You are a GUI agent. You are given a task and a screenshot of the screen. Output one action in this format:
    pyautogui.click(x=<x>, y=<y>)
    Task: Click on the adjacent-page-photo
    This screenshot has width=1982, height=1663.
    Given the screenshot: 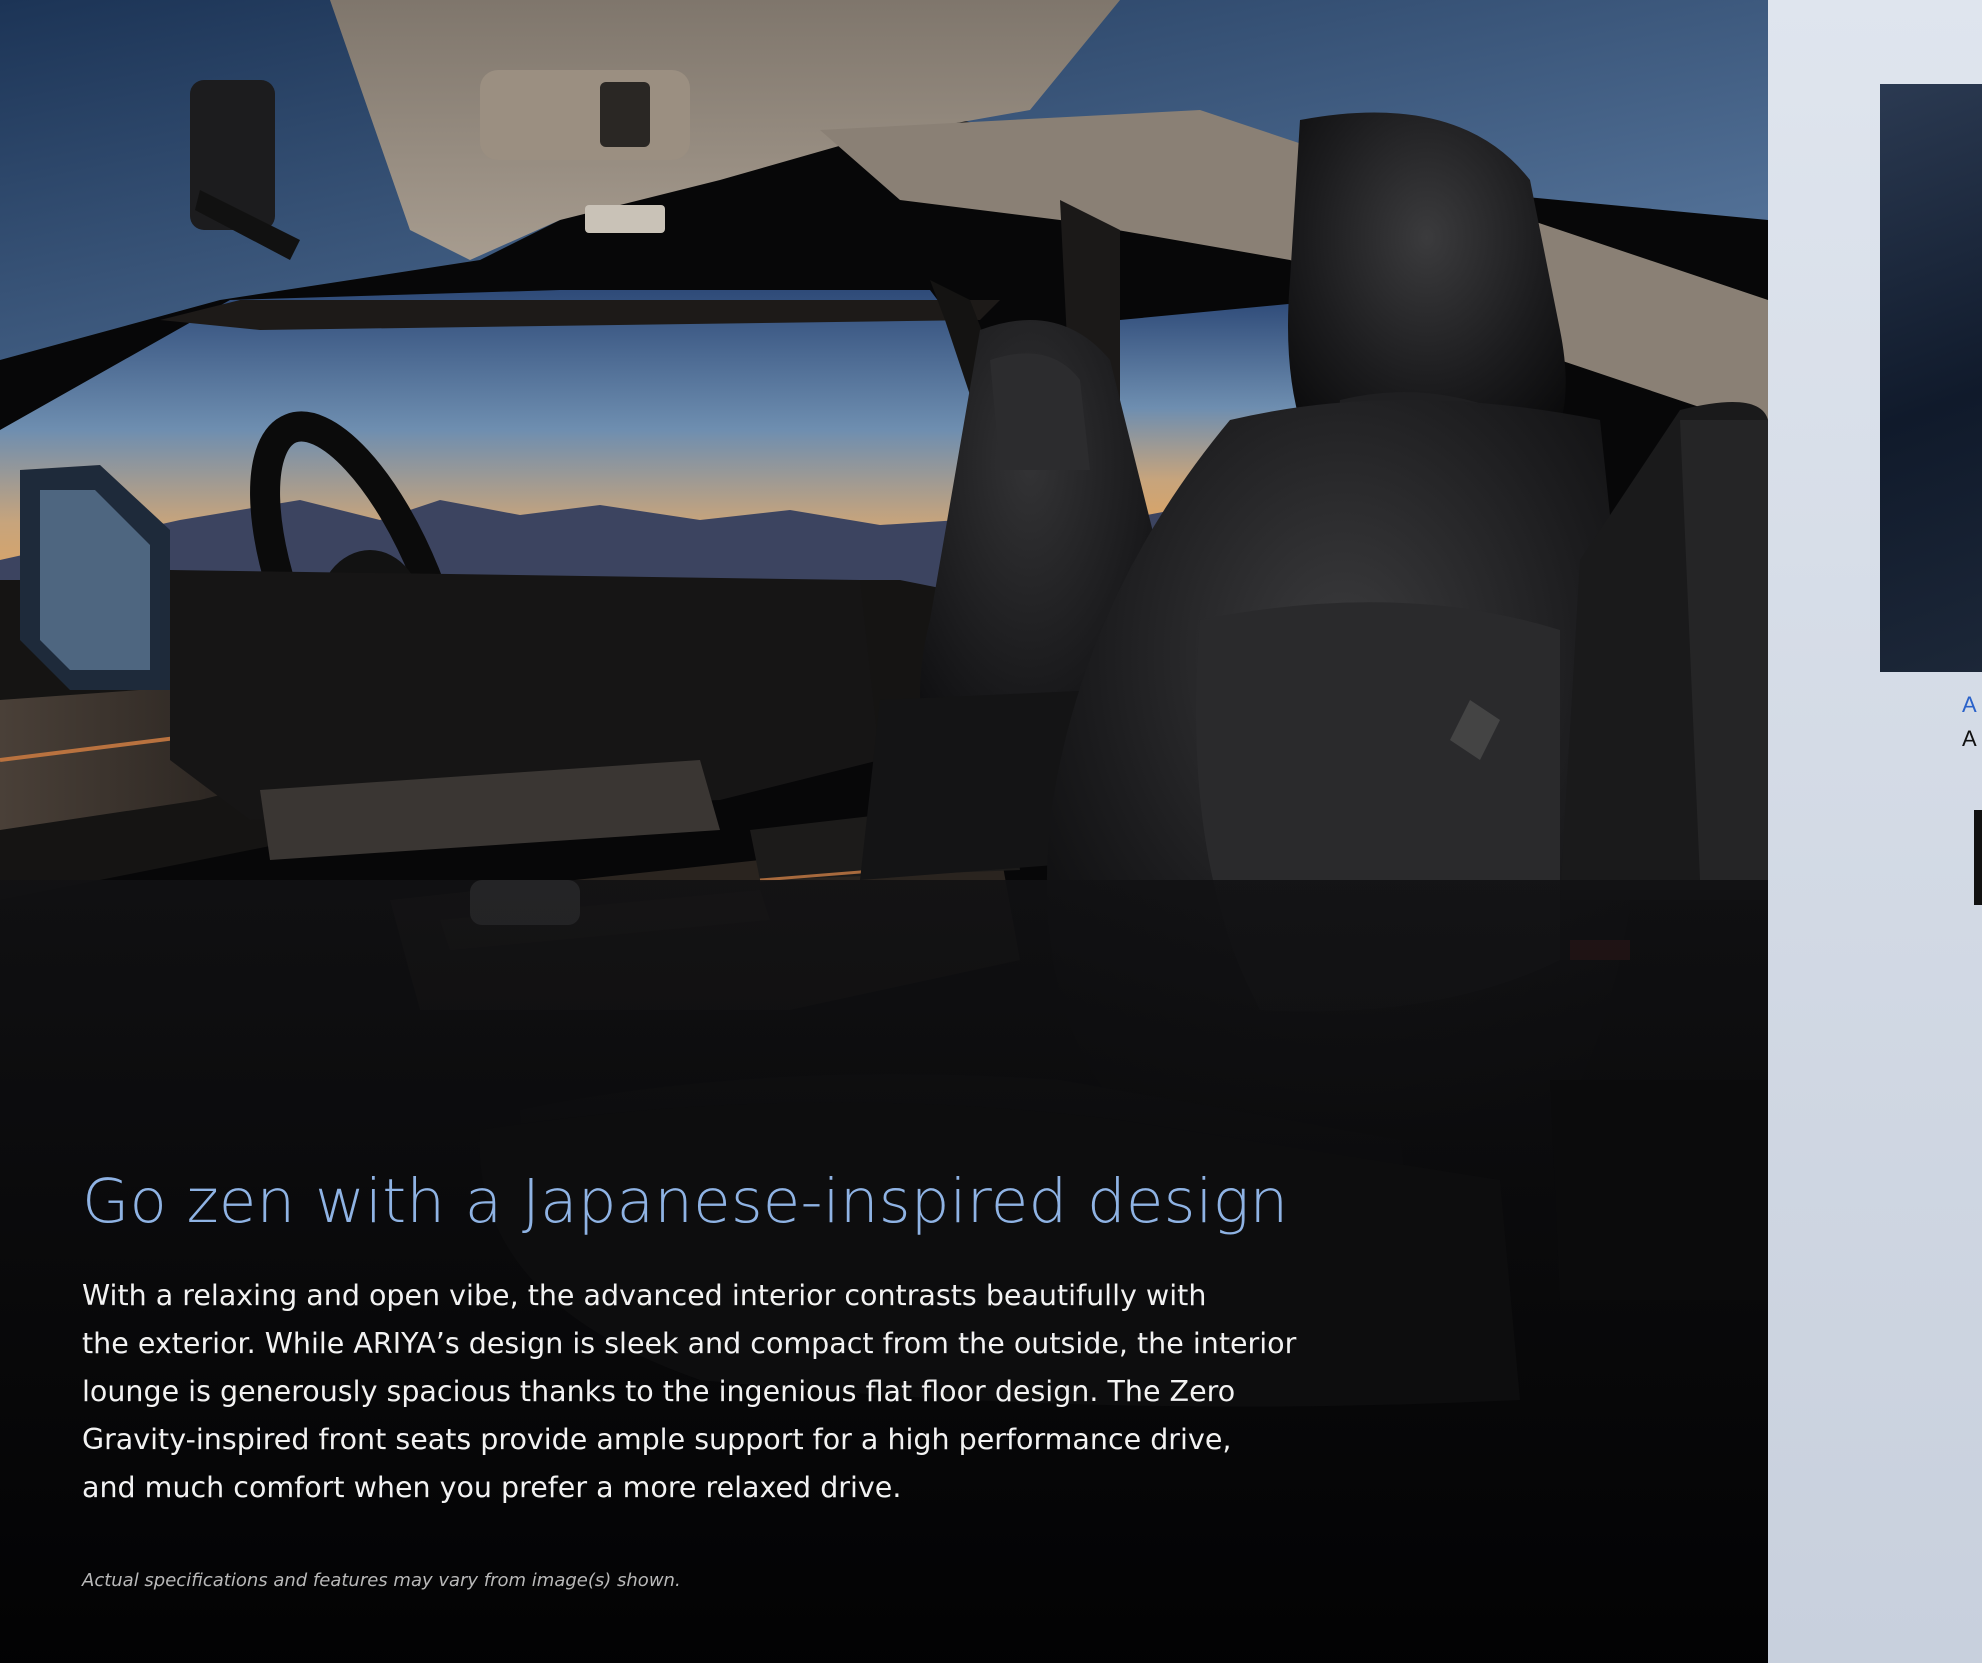 What is the action you would take?
    pyautogui.click(x=1931, y=378)
    